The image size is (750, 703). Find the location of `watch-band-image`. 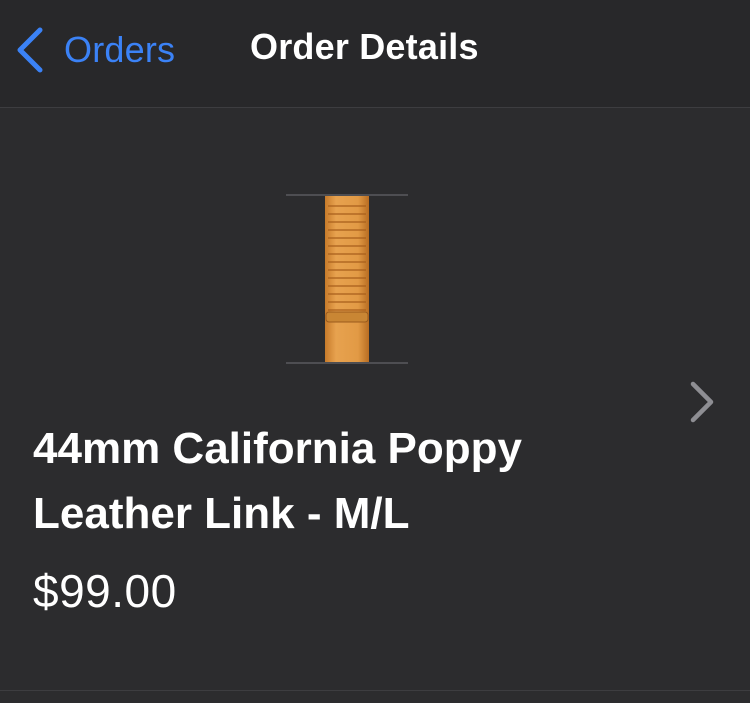

watch-band-image is located at coordinates (347, 279).